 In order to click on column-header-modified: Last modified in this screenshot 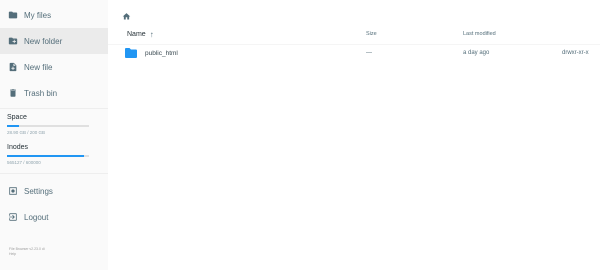, I will do `click(479, 34)`.